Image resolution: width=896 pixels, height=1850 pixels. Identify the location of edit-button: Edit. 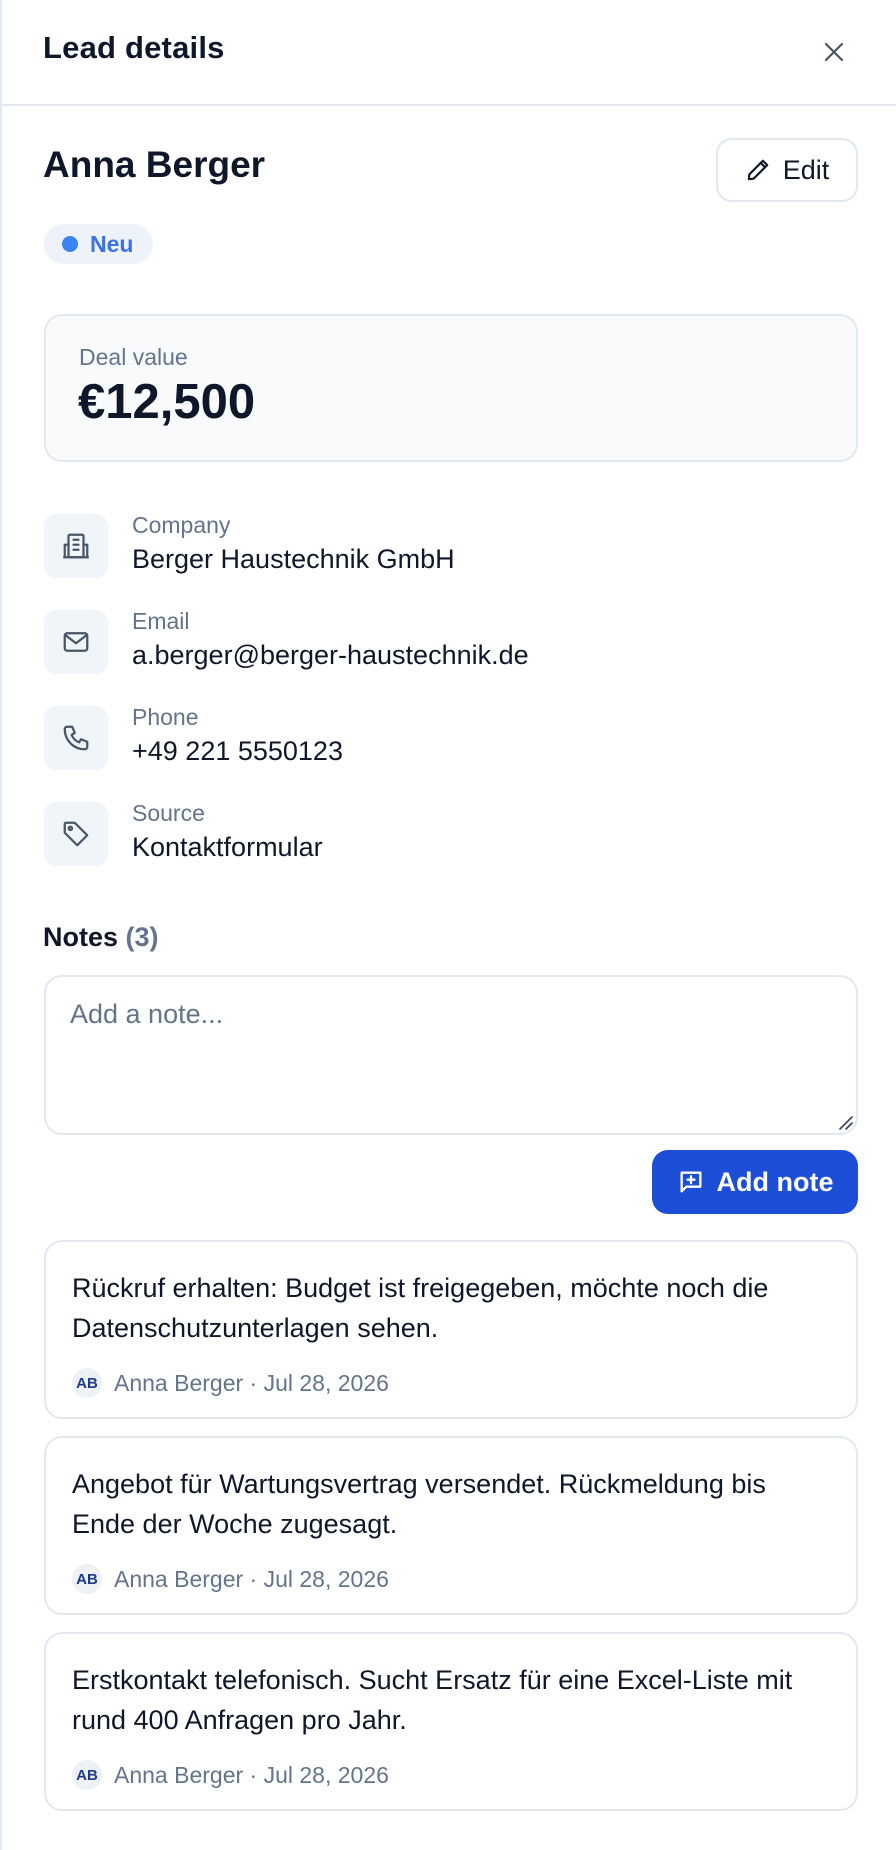
(787, 170).